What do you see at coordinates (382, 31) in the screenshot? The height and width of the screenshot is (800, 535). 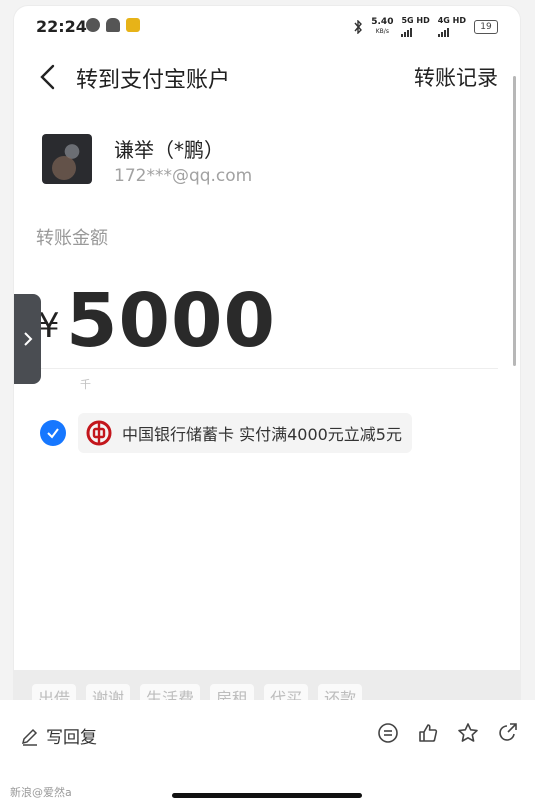 I see `network-speed-unit: KB/s` at bounding box center [382, 31].